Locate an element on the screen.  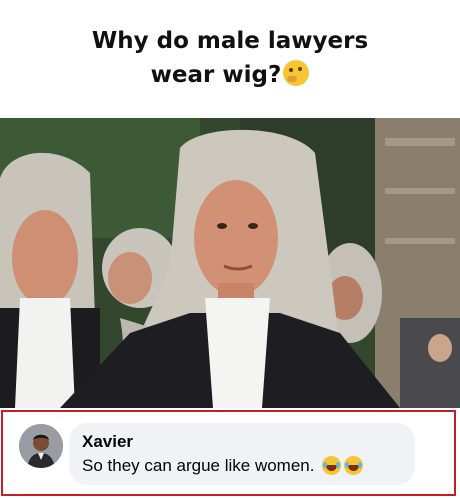
post-title-line-2: wear wig? is located at coordinates (230, 75).